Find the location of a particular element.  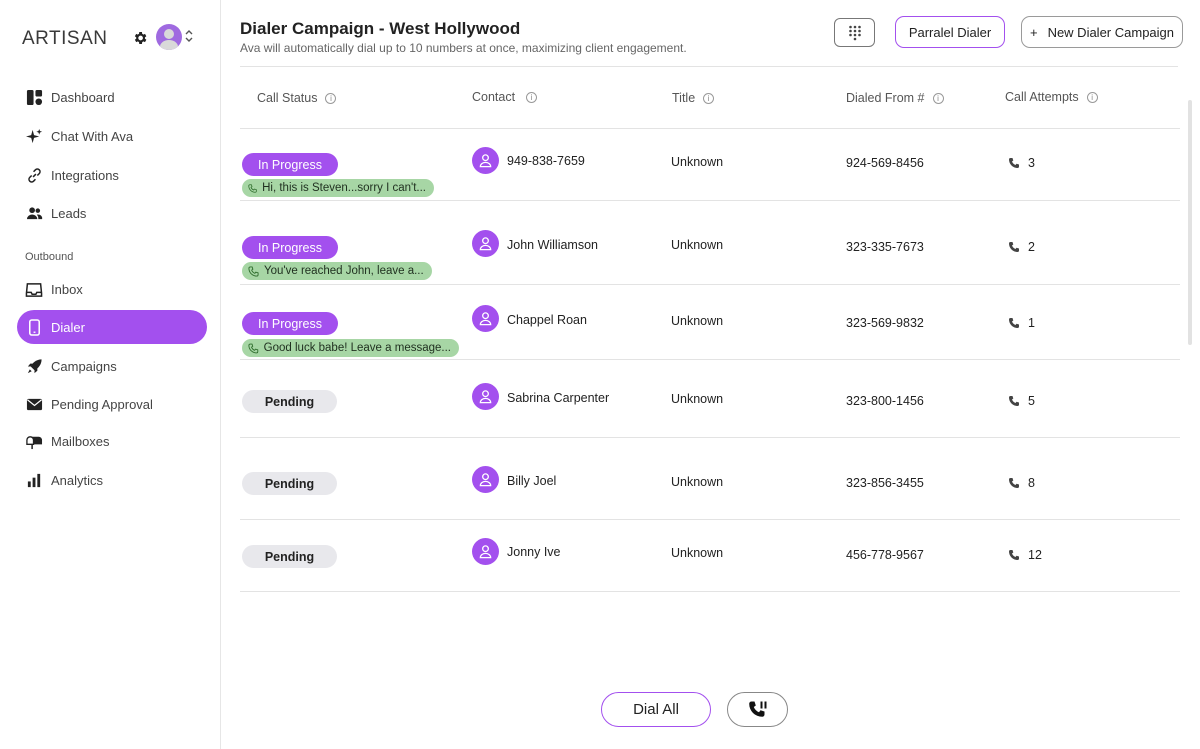

dialed-from-number: 924-569-8456 is located at coordinates (885, 163).